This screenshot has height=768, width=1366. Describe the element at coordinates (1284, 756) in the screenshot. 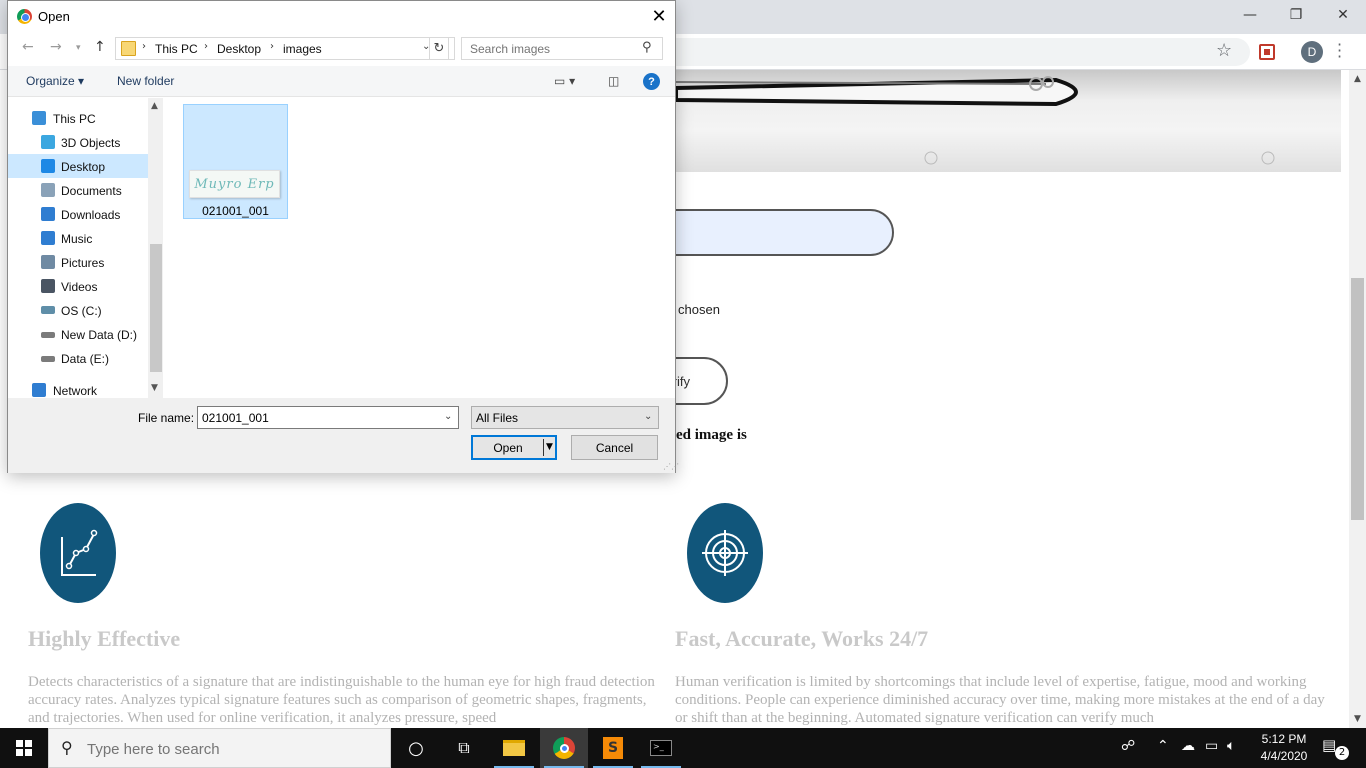

I see `clock-date: 4/4/2020` at that location.